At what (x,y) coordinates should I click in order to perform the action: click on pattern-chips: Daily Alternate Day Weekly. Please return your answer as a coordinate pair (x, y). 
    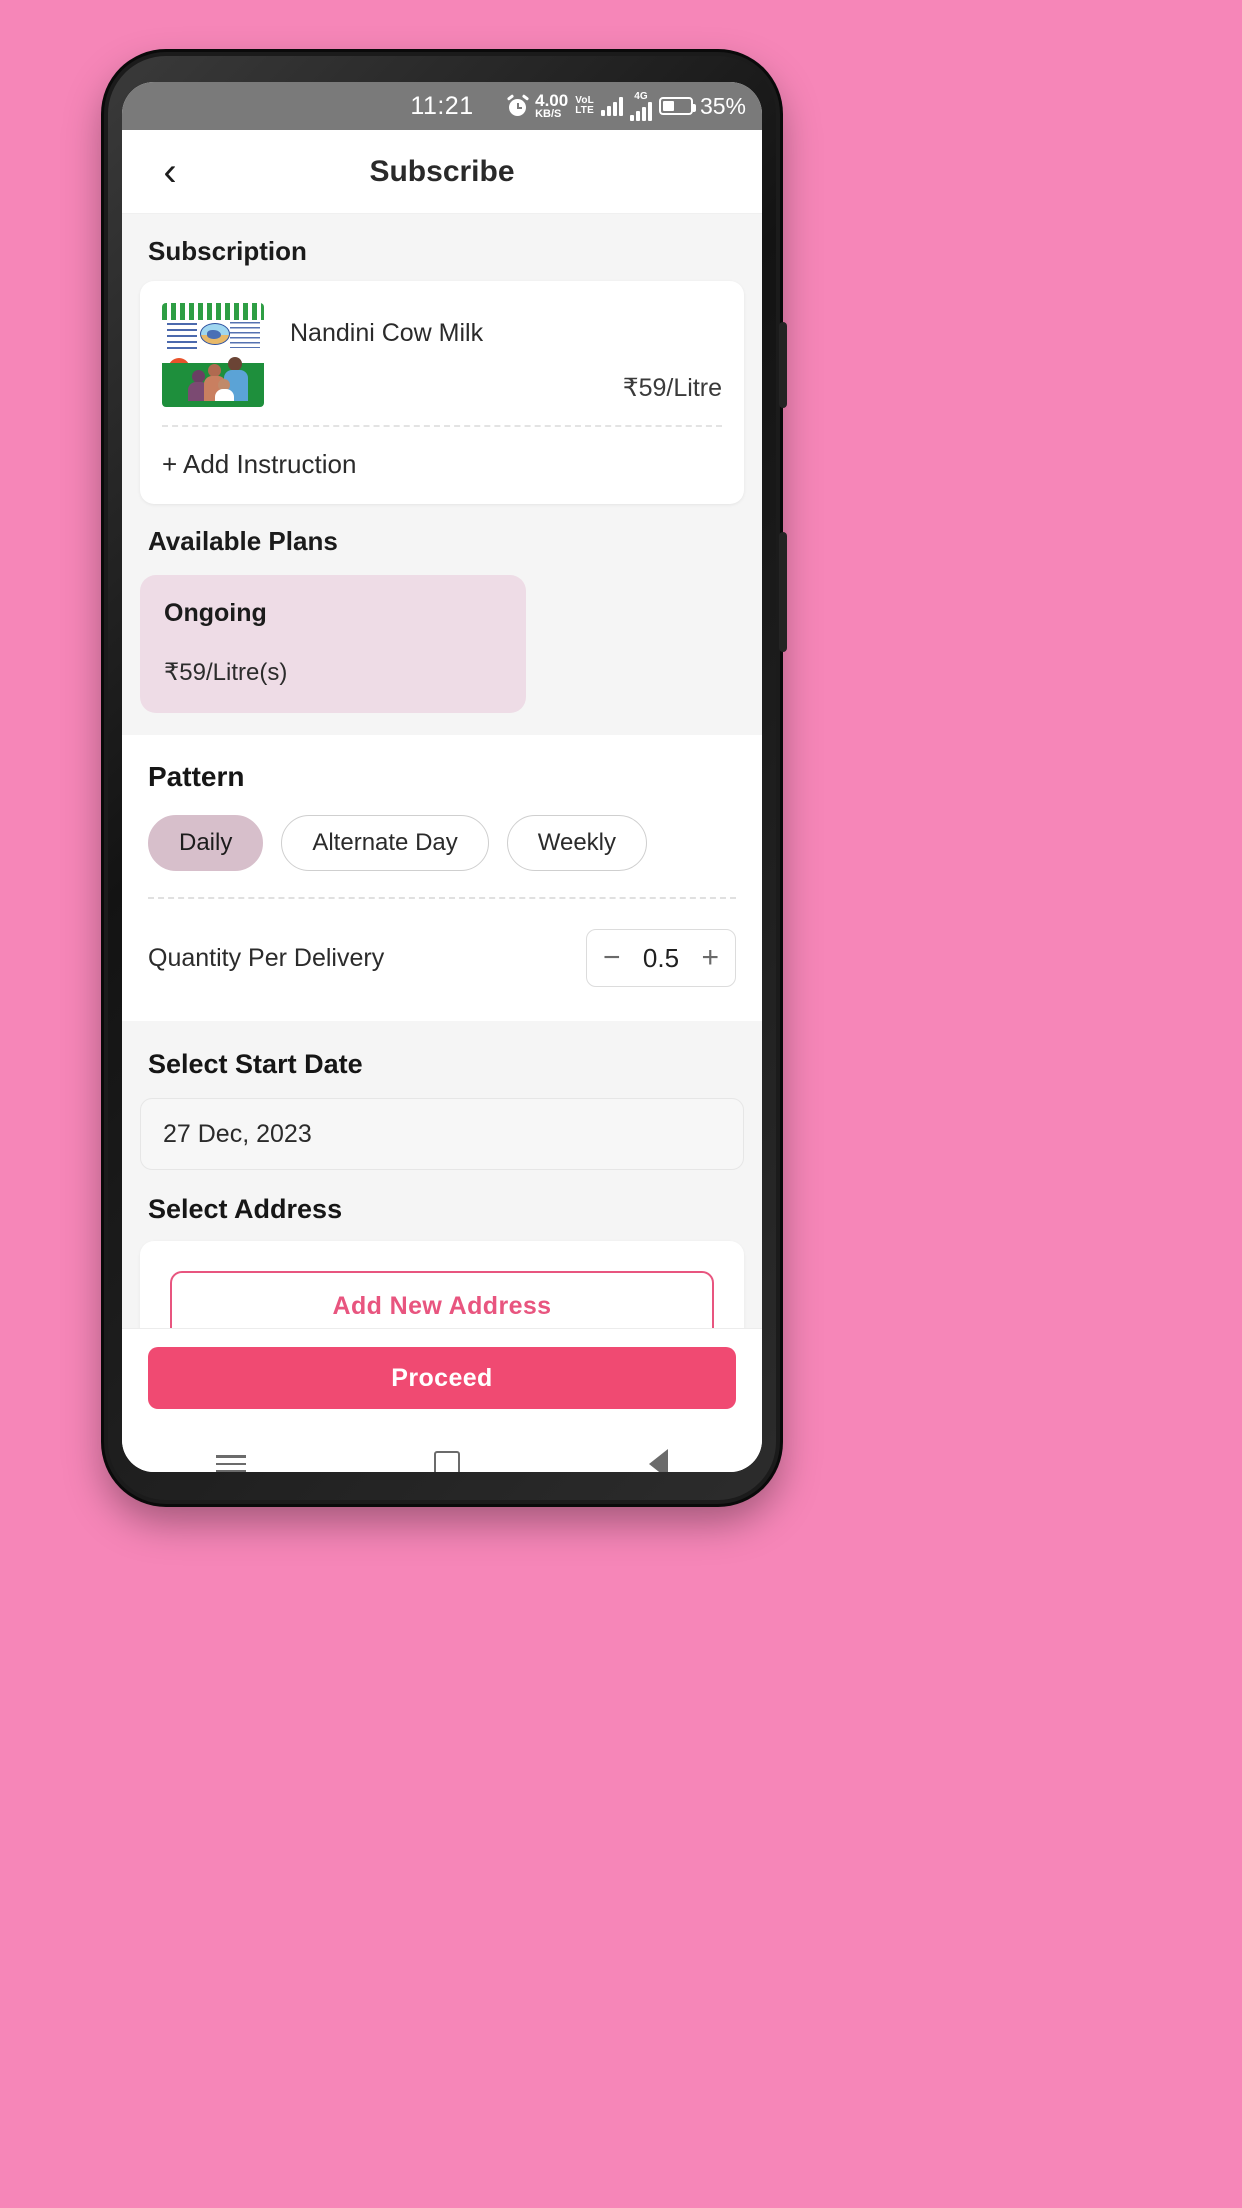
    Looking at the image, I should click on (442, 845).